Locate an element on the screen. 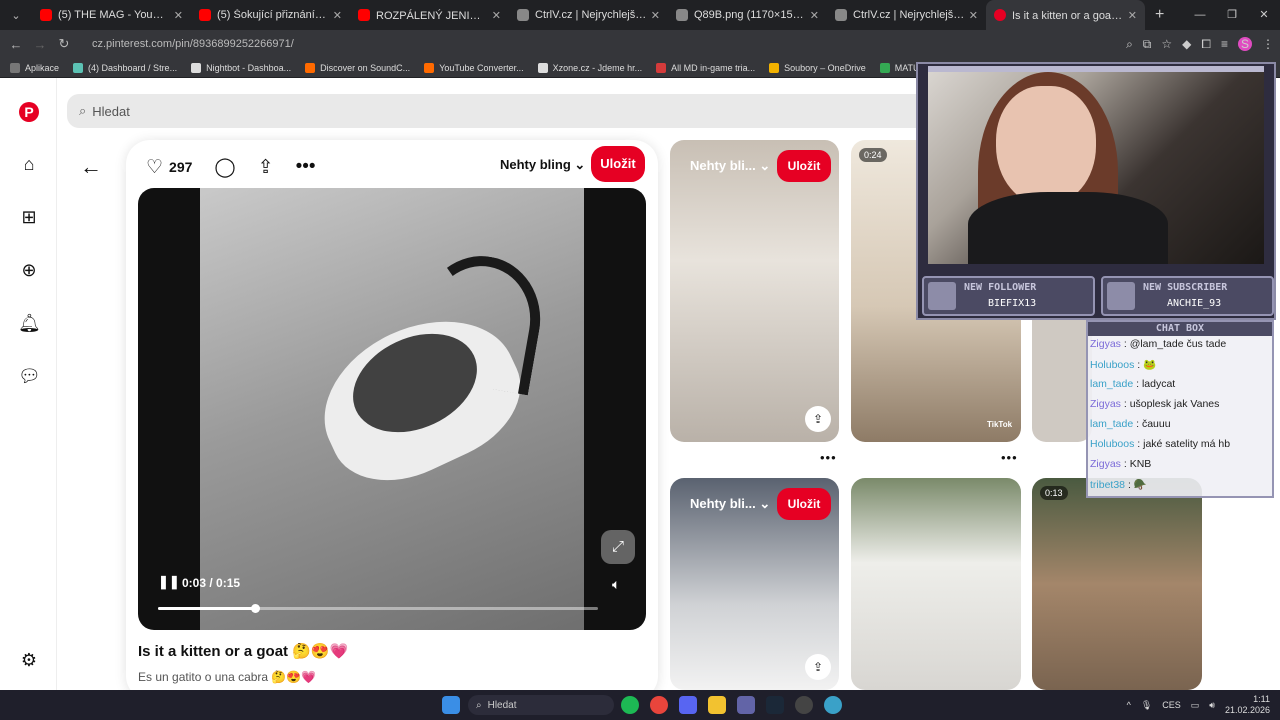 The height and width of the screenshot is (720, 1280). tray-chevron-icon: ^ is located at coordinates (1129, 705).